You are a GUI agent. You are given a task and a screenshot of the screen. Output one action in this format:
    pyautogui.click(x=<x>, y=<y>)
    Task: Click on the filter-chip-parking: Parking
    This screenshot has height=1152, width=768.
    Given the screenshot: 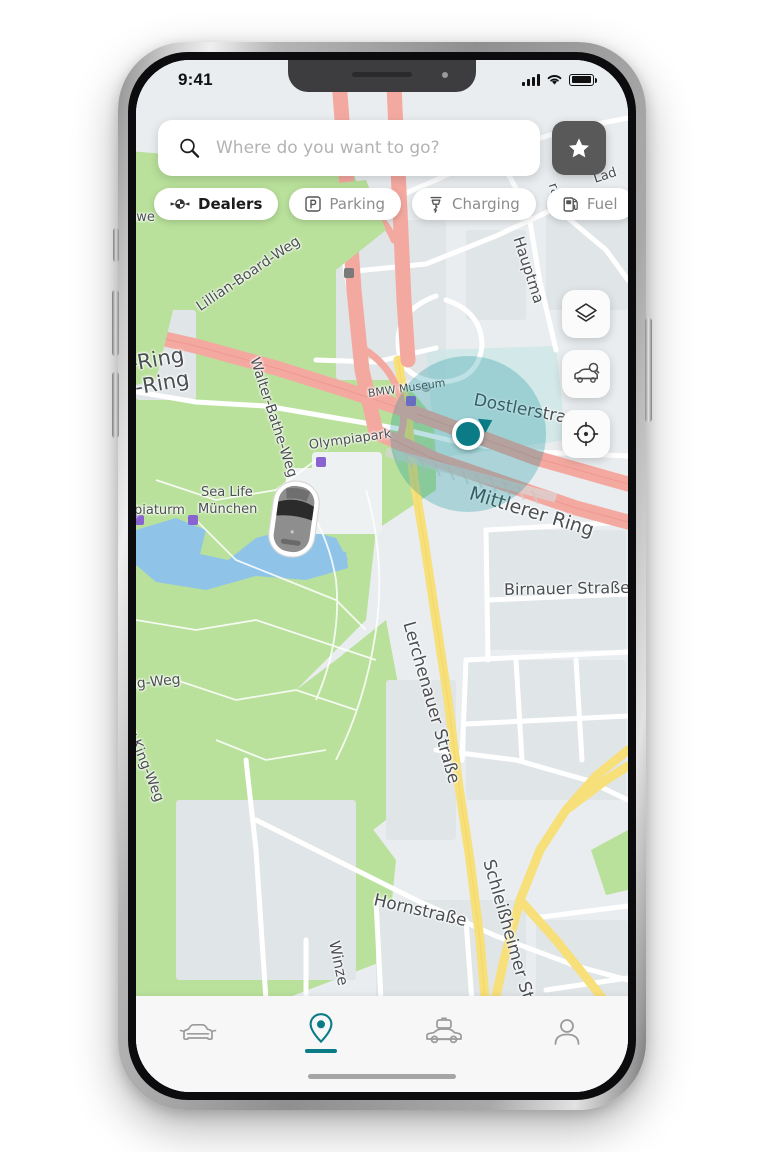 What is the action you would take?
    pyautogui.click(x=345, y=204)
    